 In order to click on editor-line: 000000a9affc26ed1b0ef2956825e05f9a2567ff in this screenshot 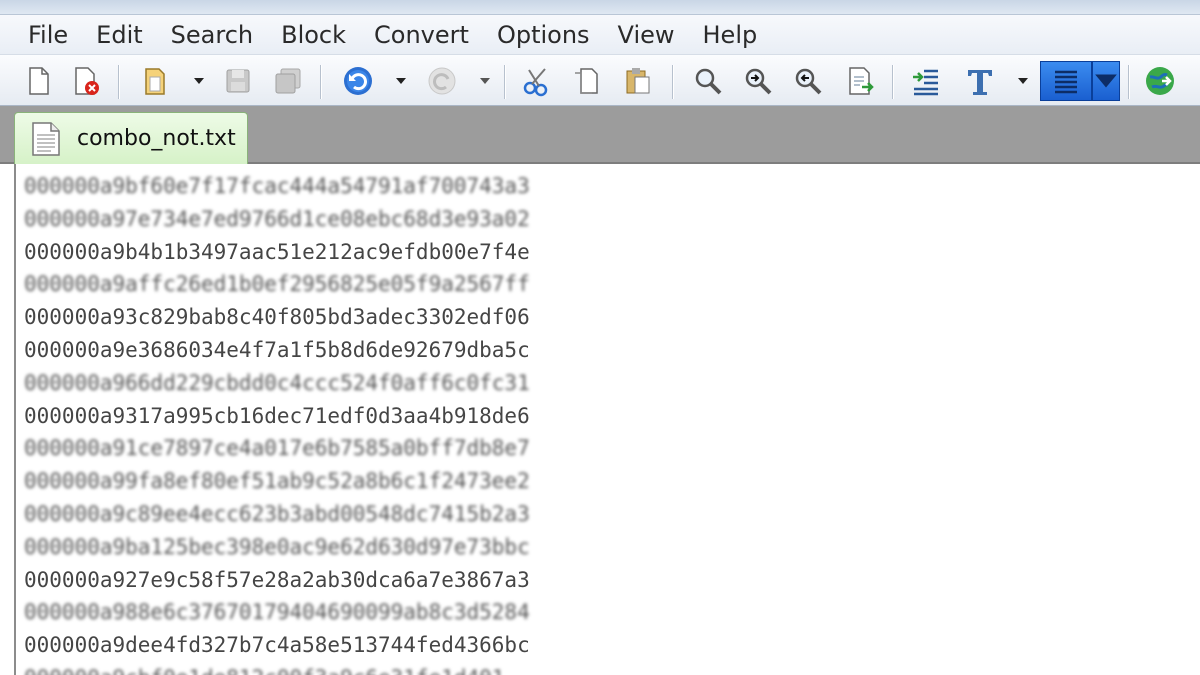, I will do `click(277, 284)`.